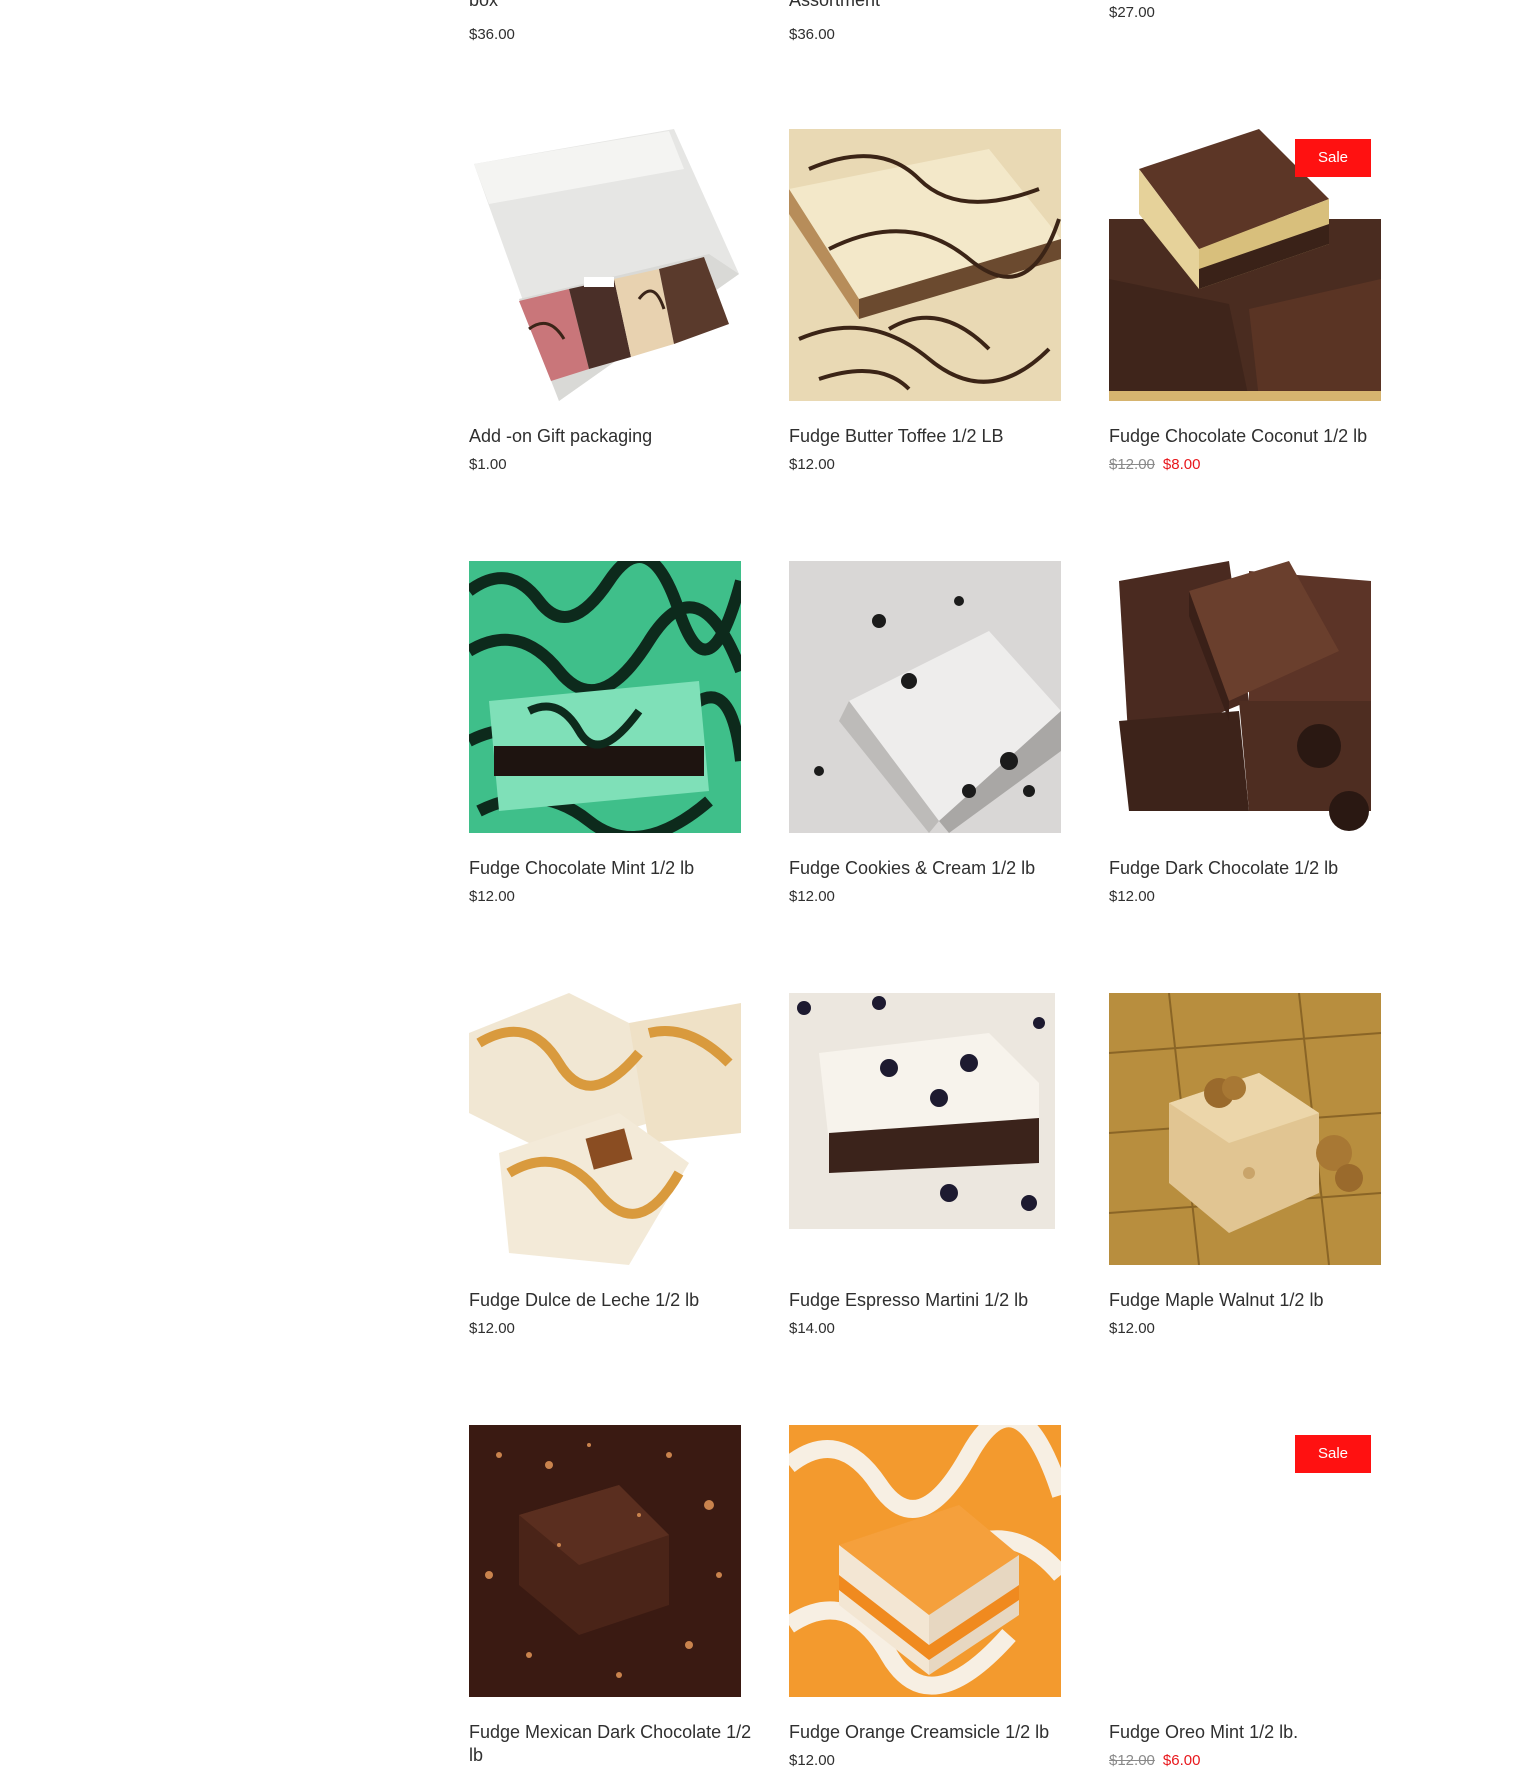  Describe the element at coordinates (488, 464) in the screenshot. I see `product-price: $1.00` at that location.